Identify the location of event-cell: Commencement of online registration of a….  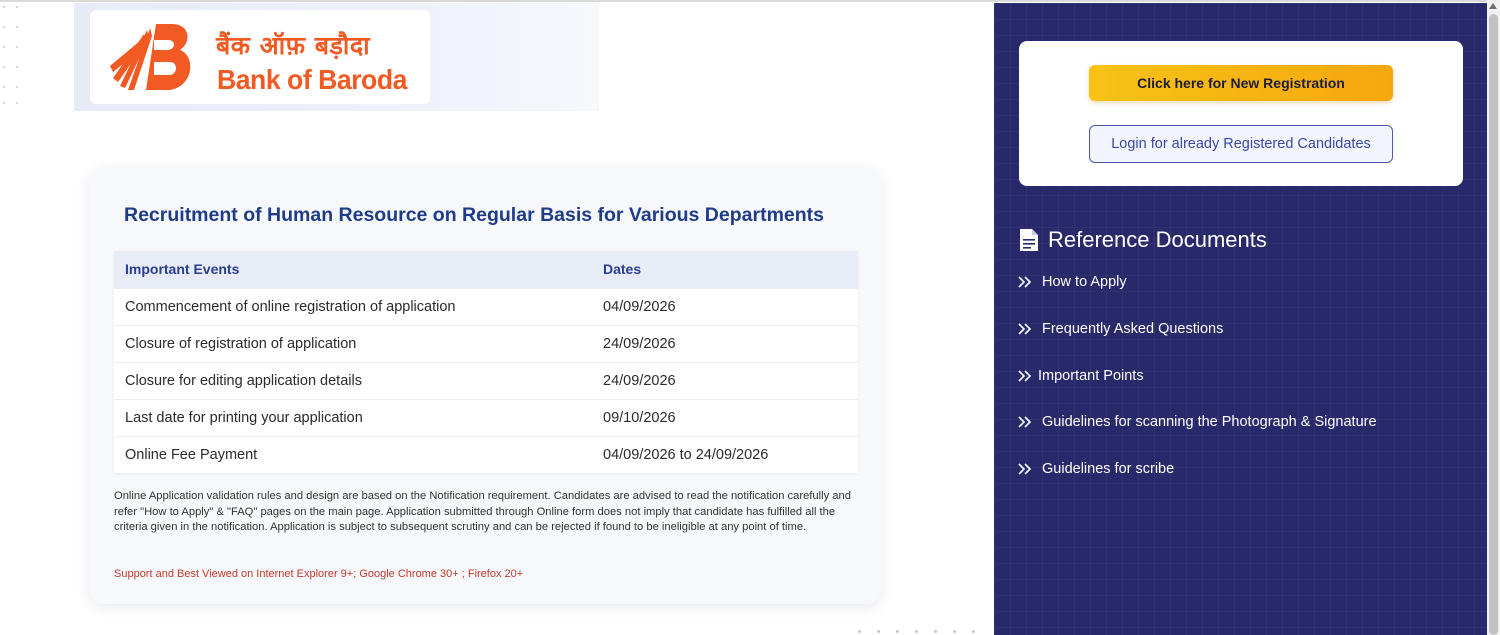
(353, 306).